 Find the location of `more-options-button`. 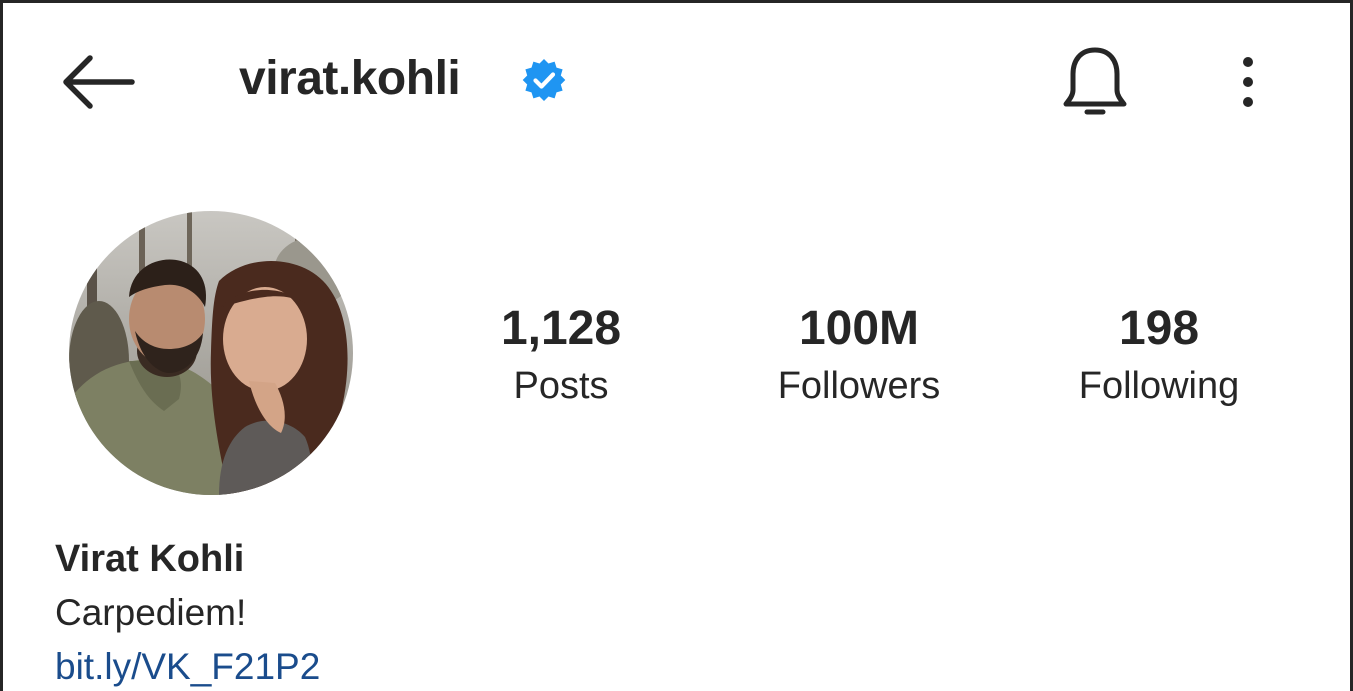

more-options-button is located at coordinates (1248, 82).